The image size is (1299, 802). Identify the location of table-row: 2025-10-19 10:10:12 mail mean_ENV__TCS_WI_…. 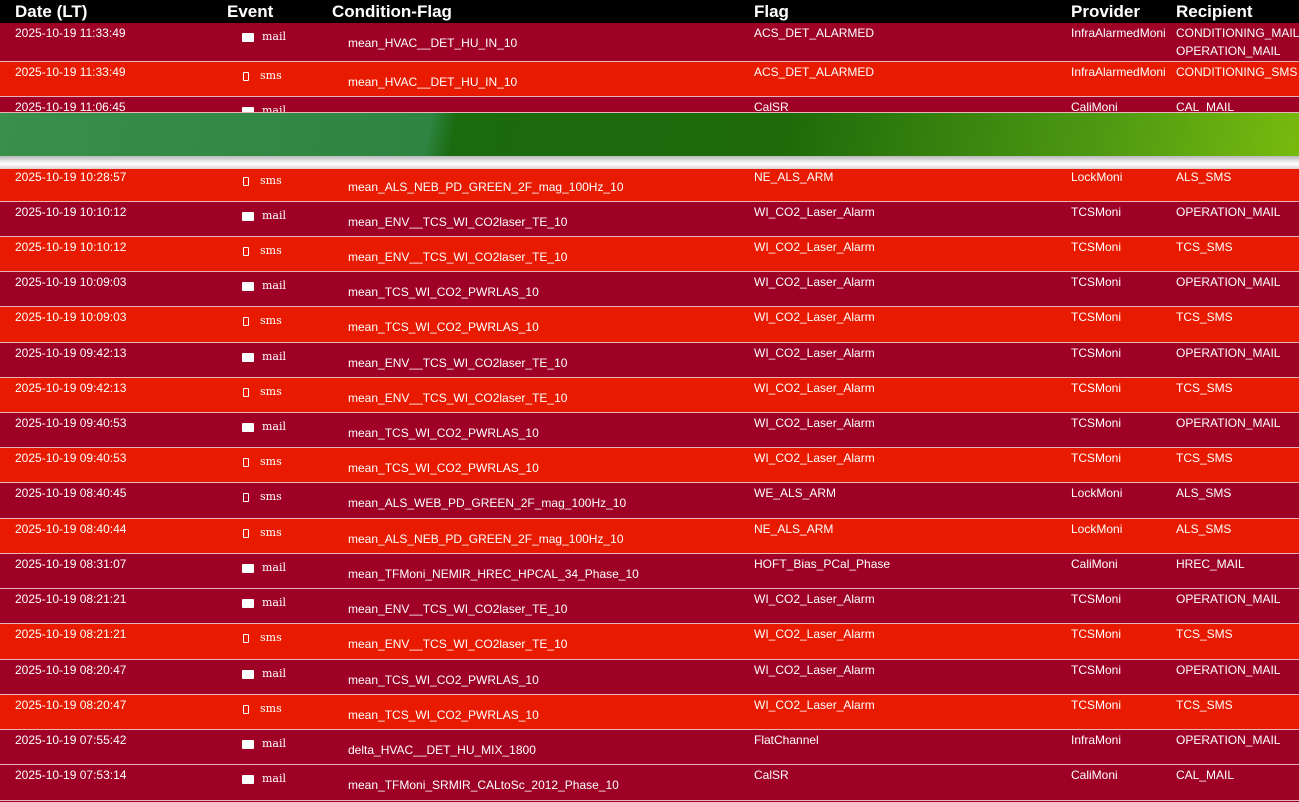
(649, 219).